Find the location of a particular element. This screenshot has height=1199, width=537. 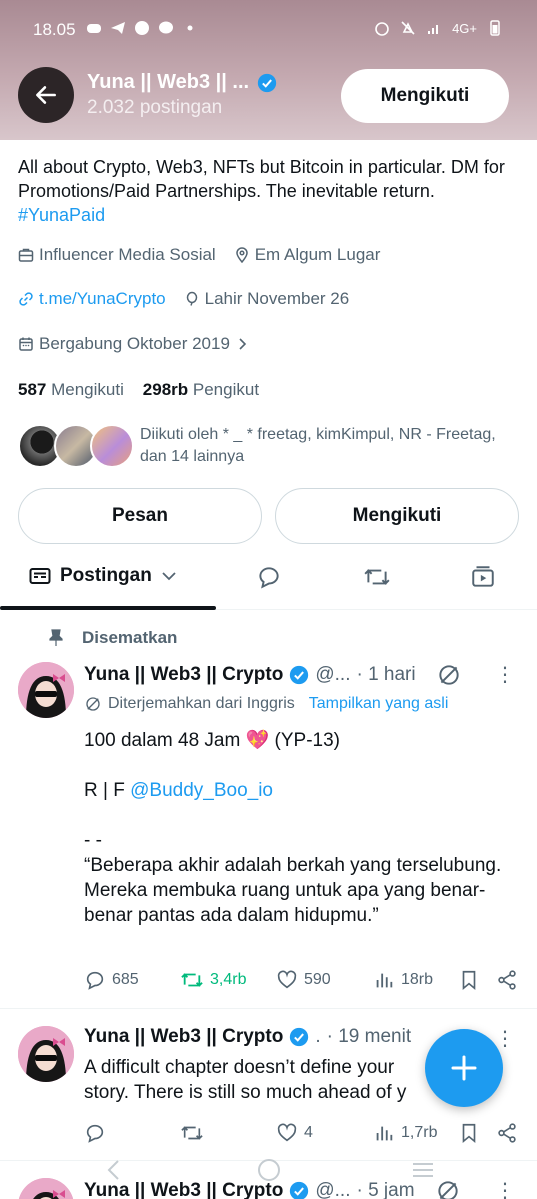

notification-icons is located at coordinates (142, 28).